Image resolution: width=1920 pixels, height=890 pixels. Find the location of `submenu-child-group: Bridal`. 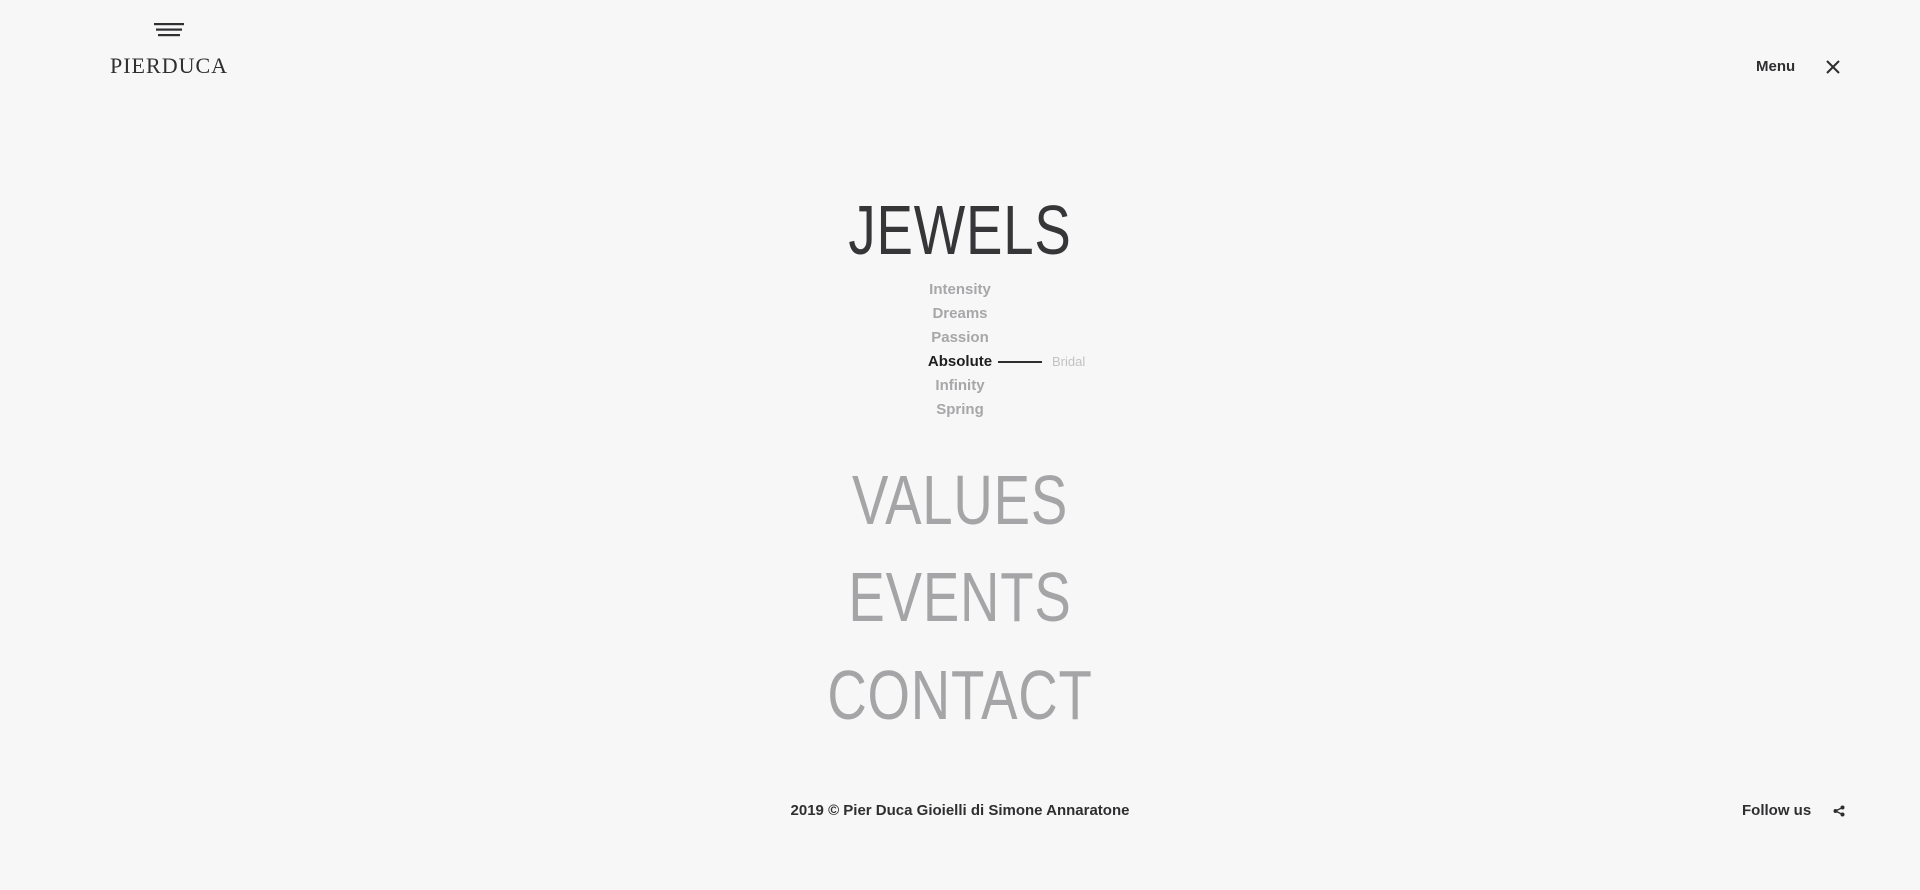

submenu-child-group: Bridal is located at coordinates (1041, 362).